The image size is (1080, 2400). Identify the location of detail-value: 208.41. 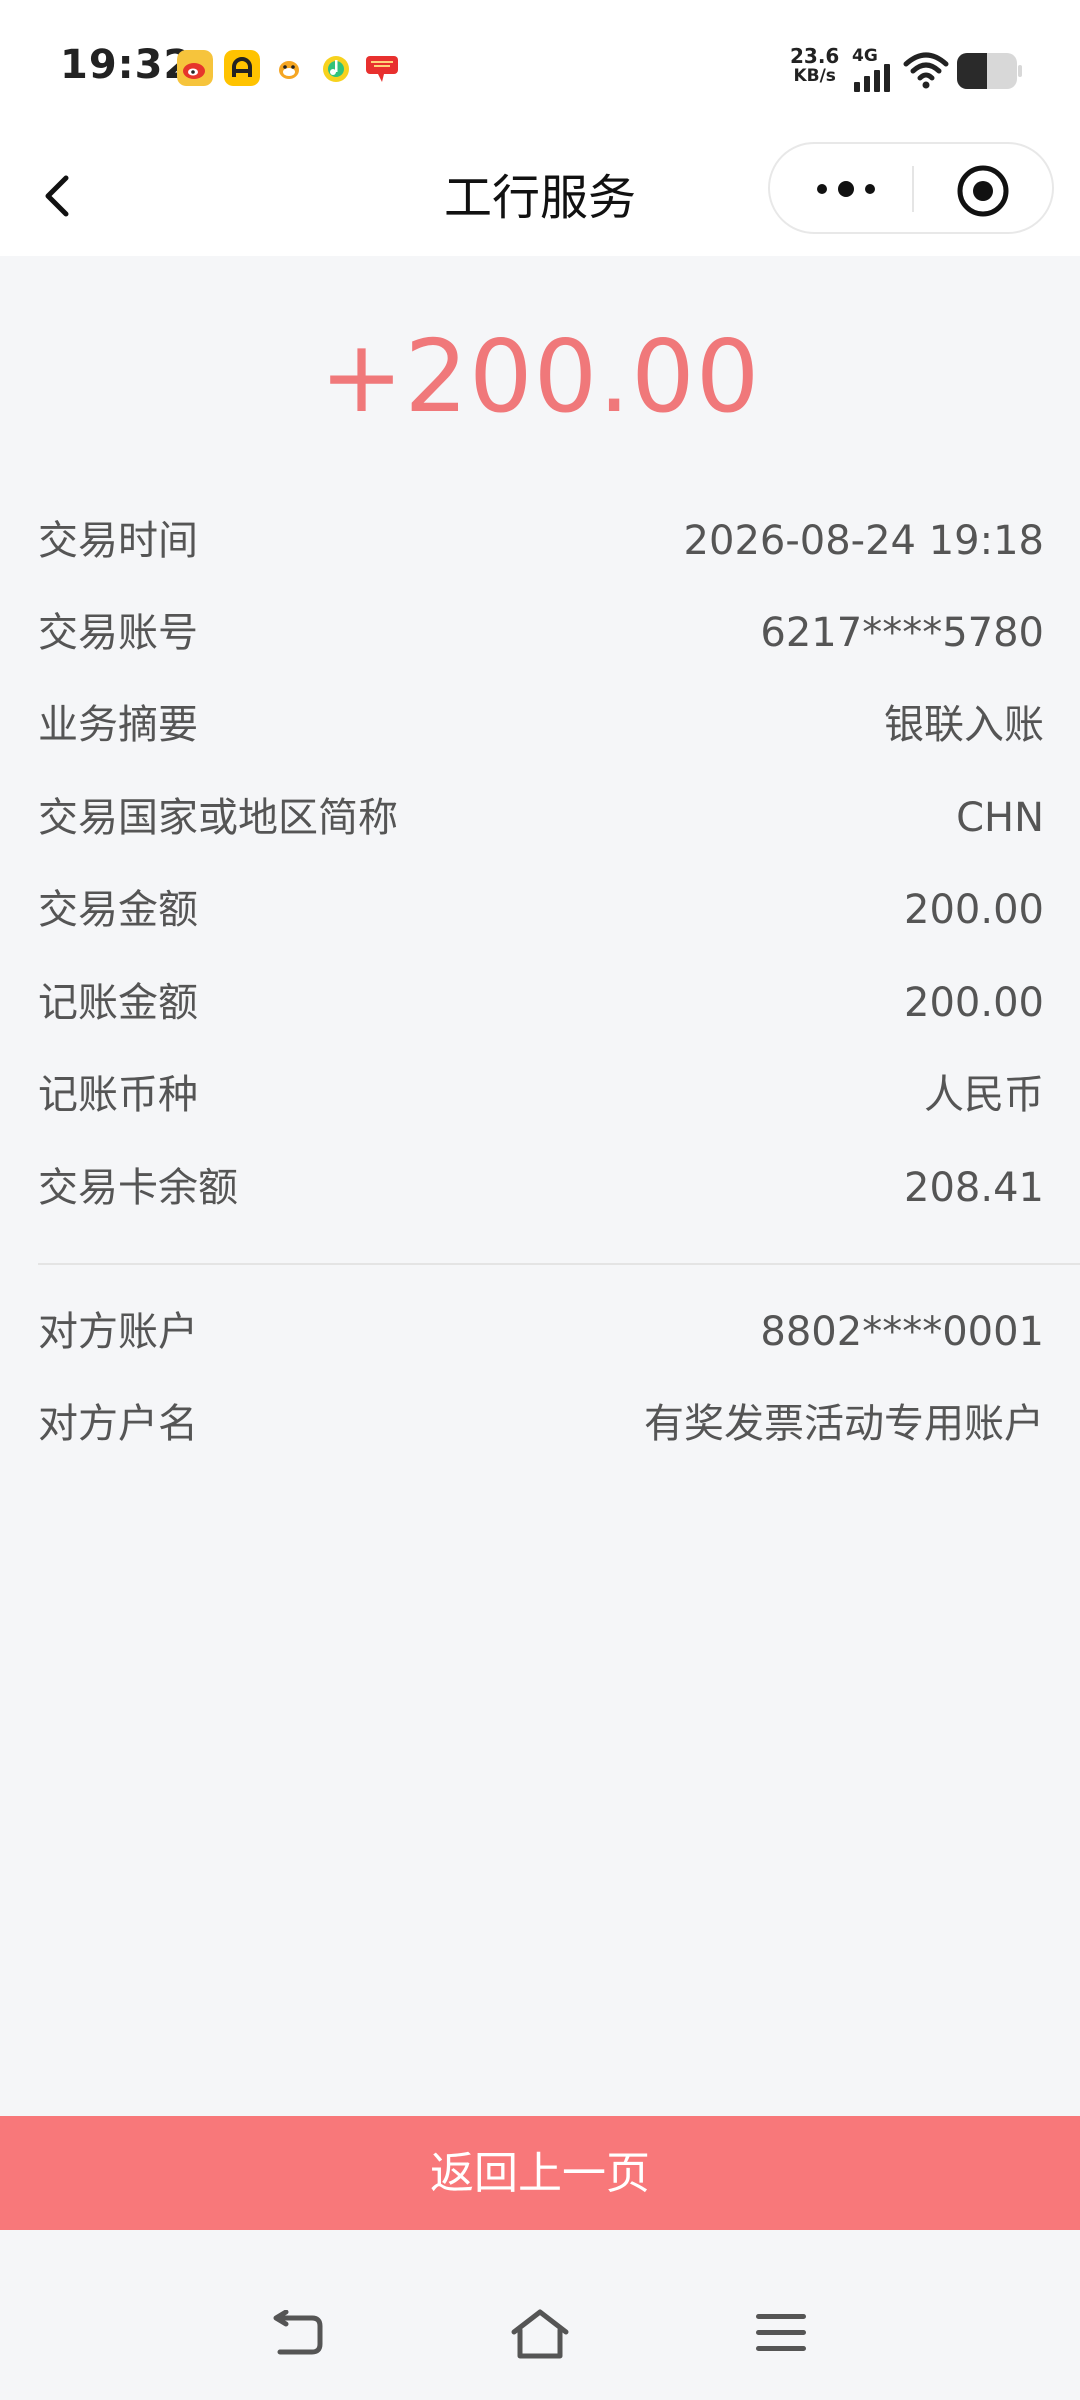
(974, 1188).